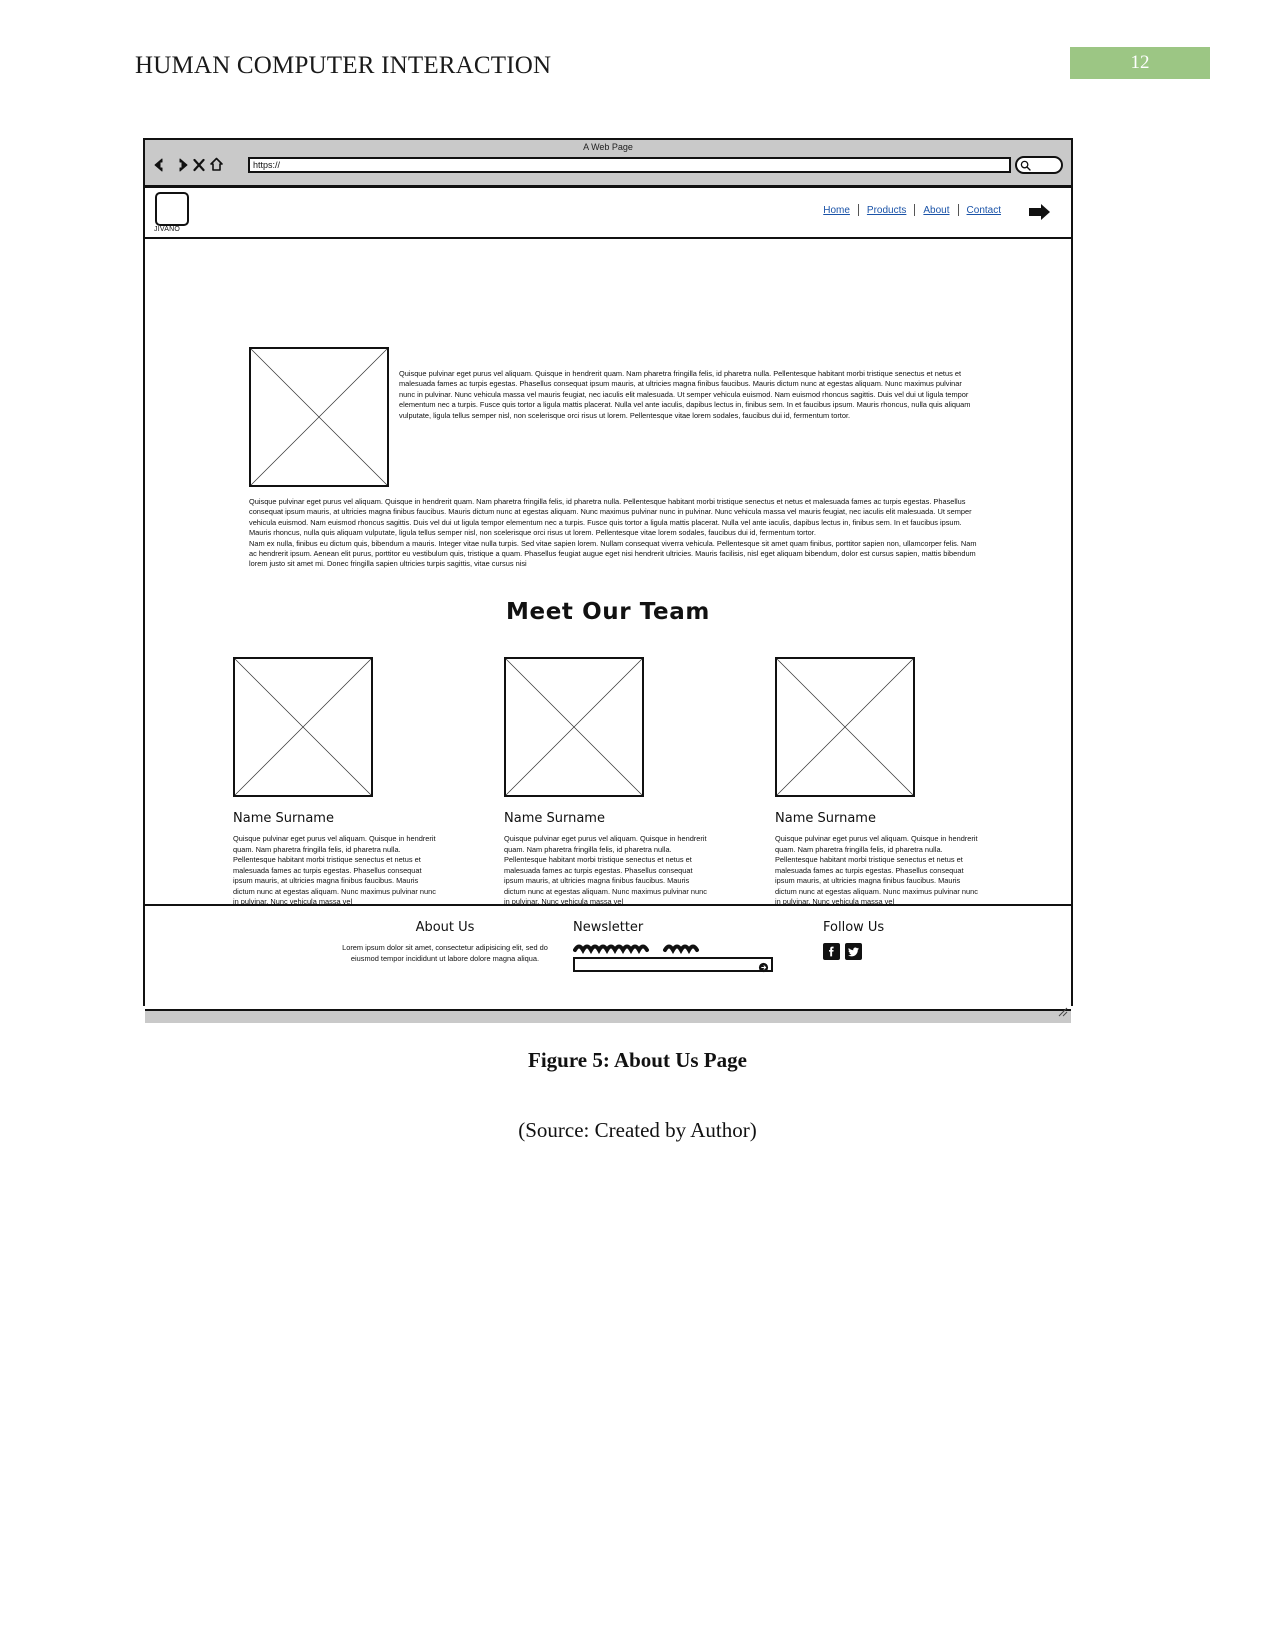  I want to click on source-caption: (Source: Created by Author), so click(637, 1130).